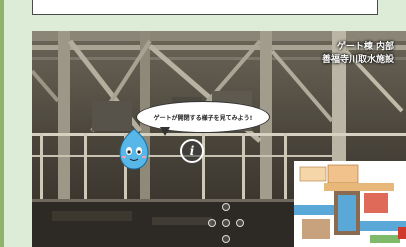  I want to click on speech-text: ゲートが開閉する様子を見てみよう!, so click(203, 118).